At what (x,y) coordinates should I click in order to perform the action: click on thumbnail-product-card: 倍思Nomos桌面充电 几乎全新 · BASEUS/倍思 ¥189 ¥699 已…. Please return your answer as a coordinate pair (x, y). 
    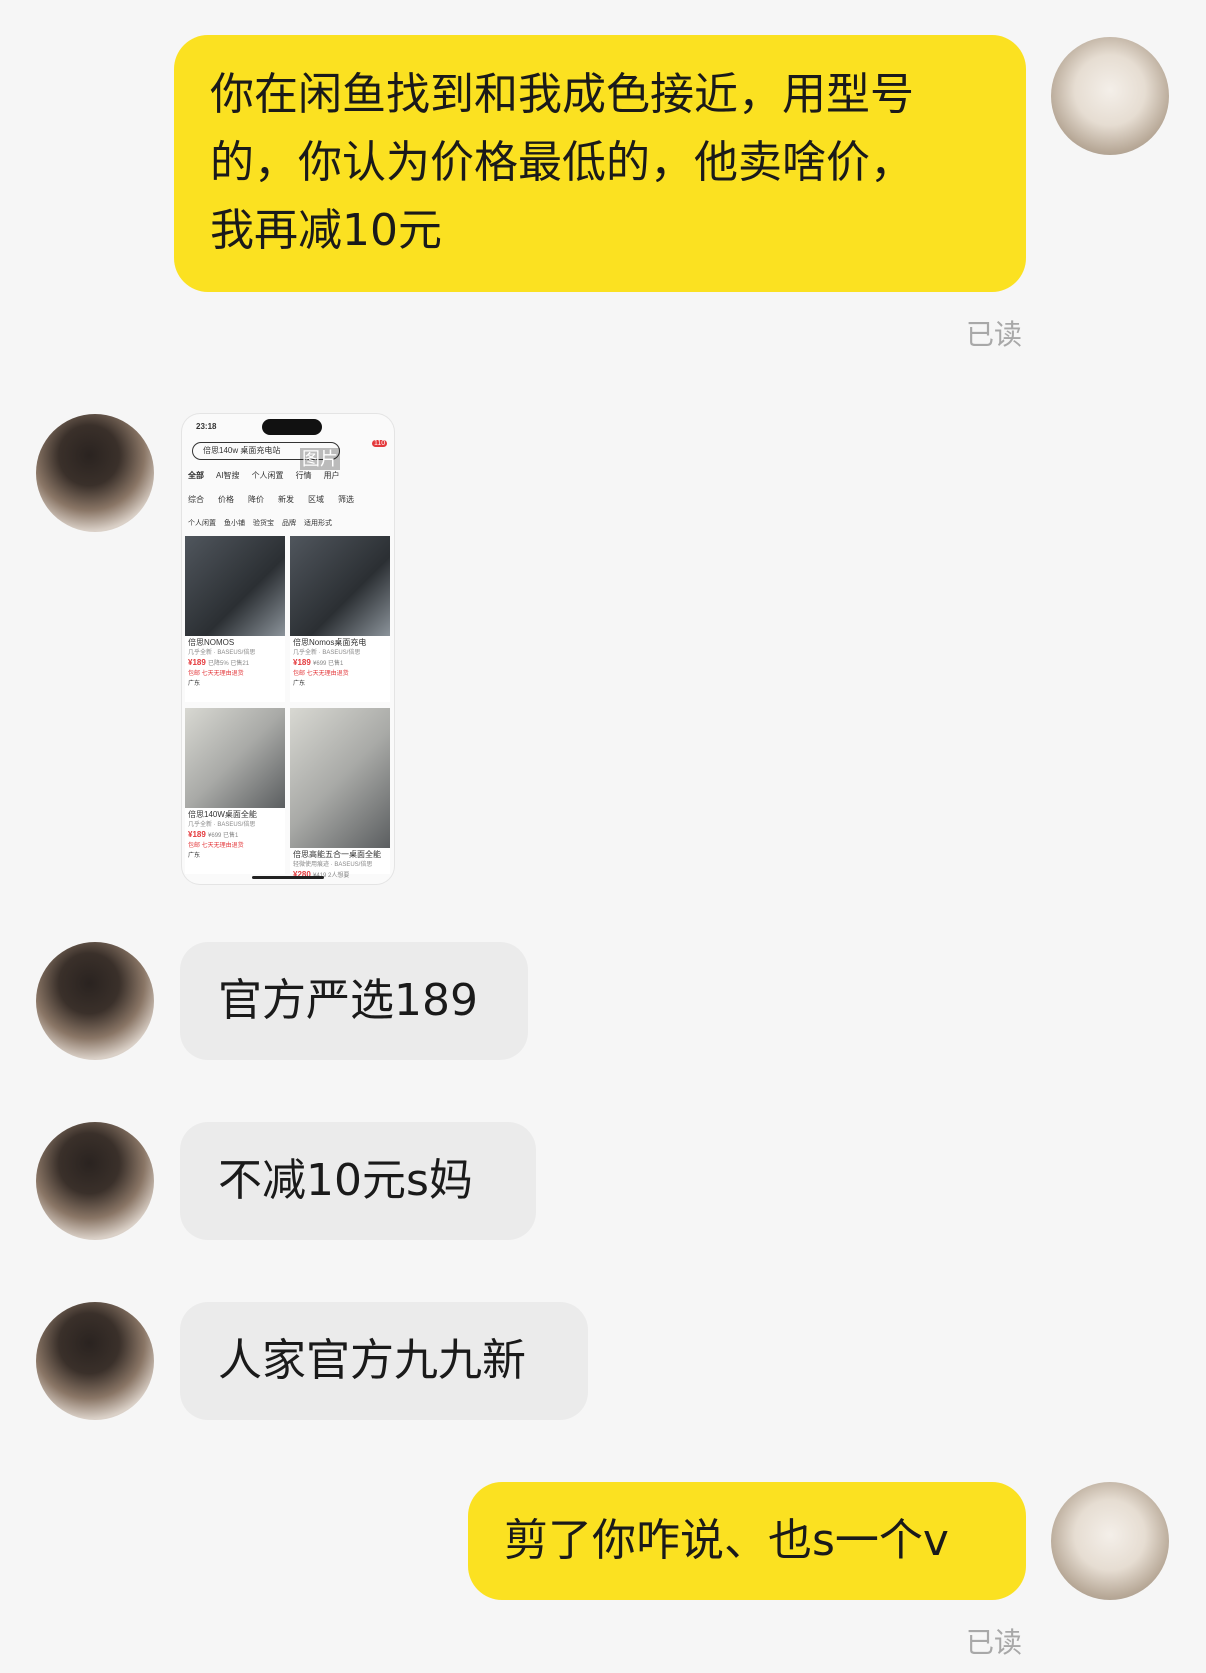
    Looking at the image, I should click on (340, 619).